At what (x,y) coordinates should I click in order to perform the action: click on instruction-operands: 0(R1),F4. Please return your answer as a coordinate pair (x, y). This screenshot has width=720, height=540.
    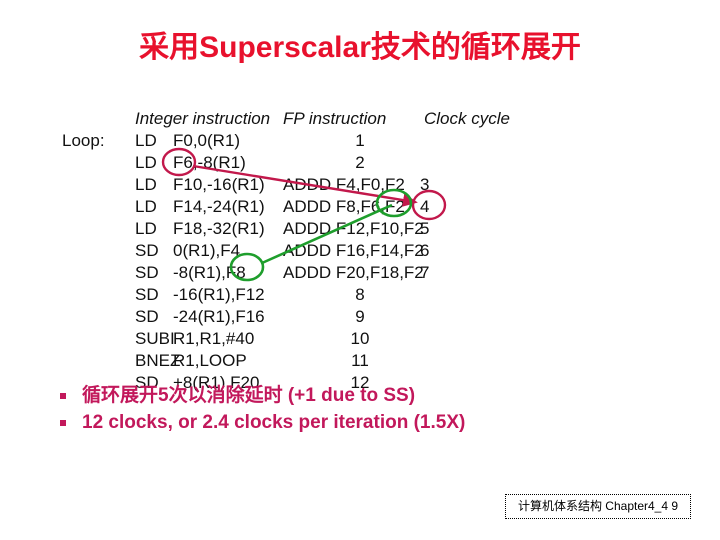
    Looking at the image, I should click on (207, 250).